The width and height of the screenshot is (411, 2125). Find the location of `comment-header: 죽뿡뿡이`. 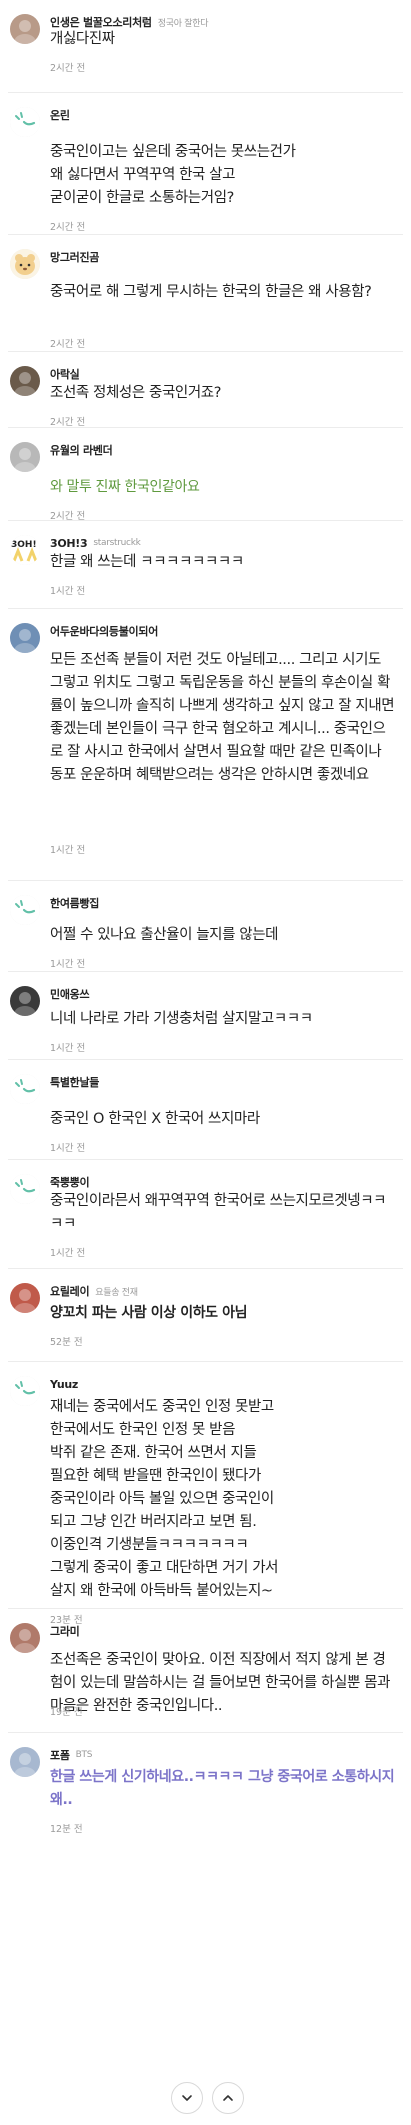

comment-header: 죽뿡뿡이 is located at coordinates (70, 1182).